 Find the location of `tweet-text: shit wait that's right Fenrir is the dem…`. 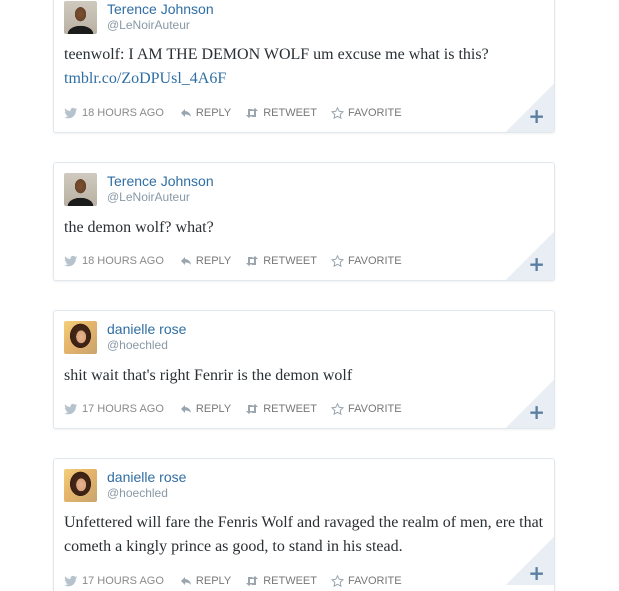

tweet-text: shit wait that's right Fenrir is the dem… is located at coordinates (305, 376).